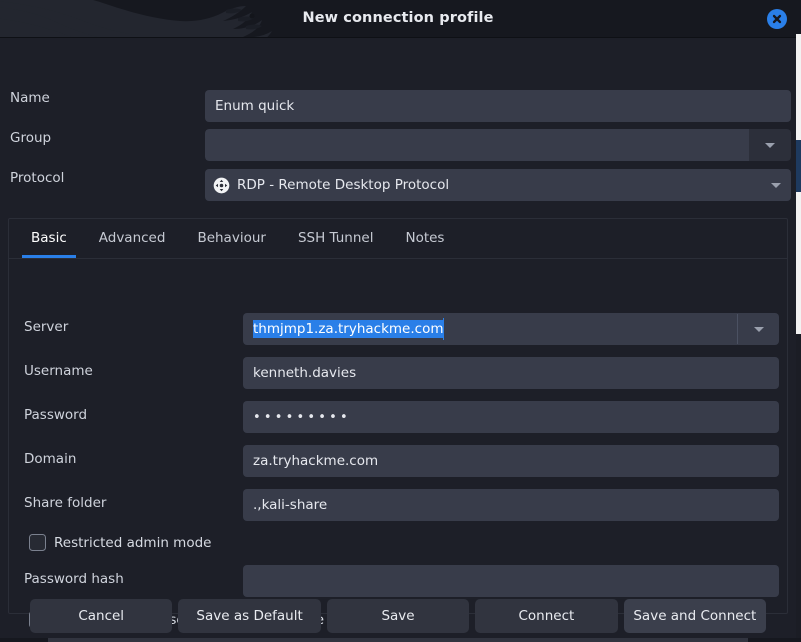 This screenshot has width=801, height=642. Describe the element at coordinates (50, 459) in the screenshot. I see `domain-label: Domain` at that location.